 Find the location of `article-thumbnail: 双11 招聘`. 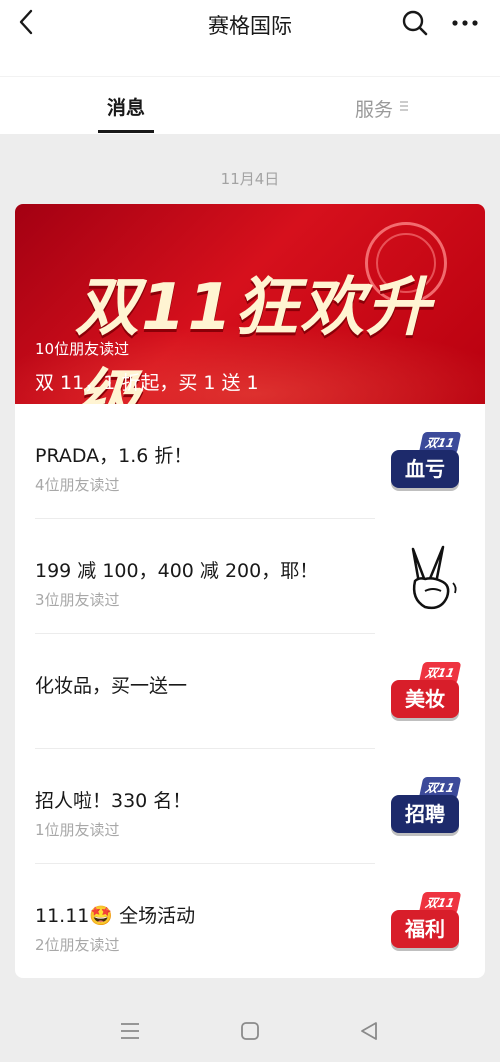

article-thumbnail: 双11 招聘 is located at coordinates (425, 808).